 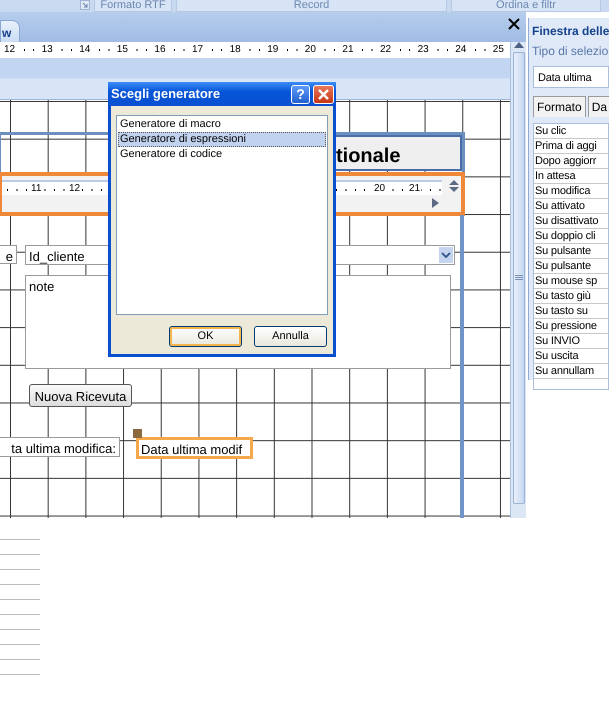 What do you see at coordinates (571, 296) in the screenshot?
I see `property-name: Su tasto giù` at bounding box center [571, 296].